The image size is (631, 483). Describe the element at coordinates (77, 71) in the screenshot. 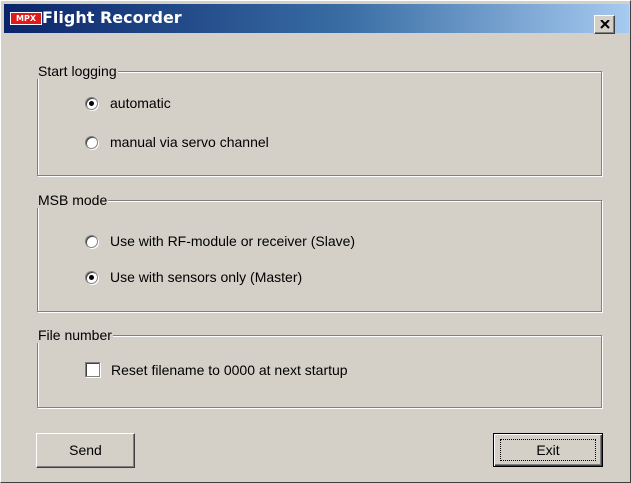

I see `start-logging-label: Start logging` at that location.